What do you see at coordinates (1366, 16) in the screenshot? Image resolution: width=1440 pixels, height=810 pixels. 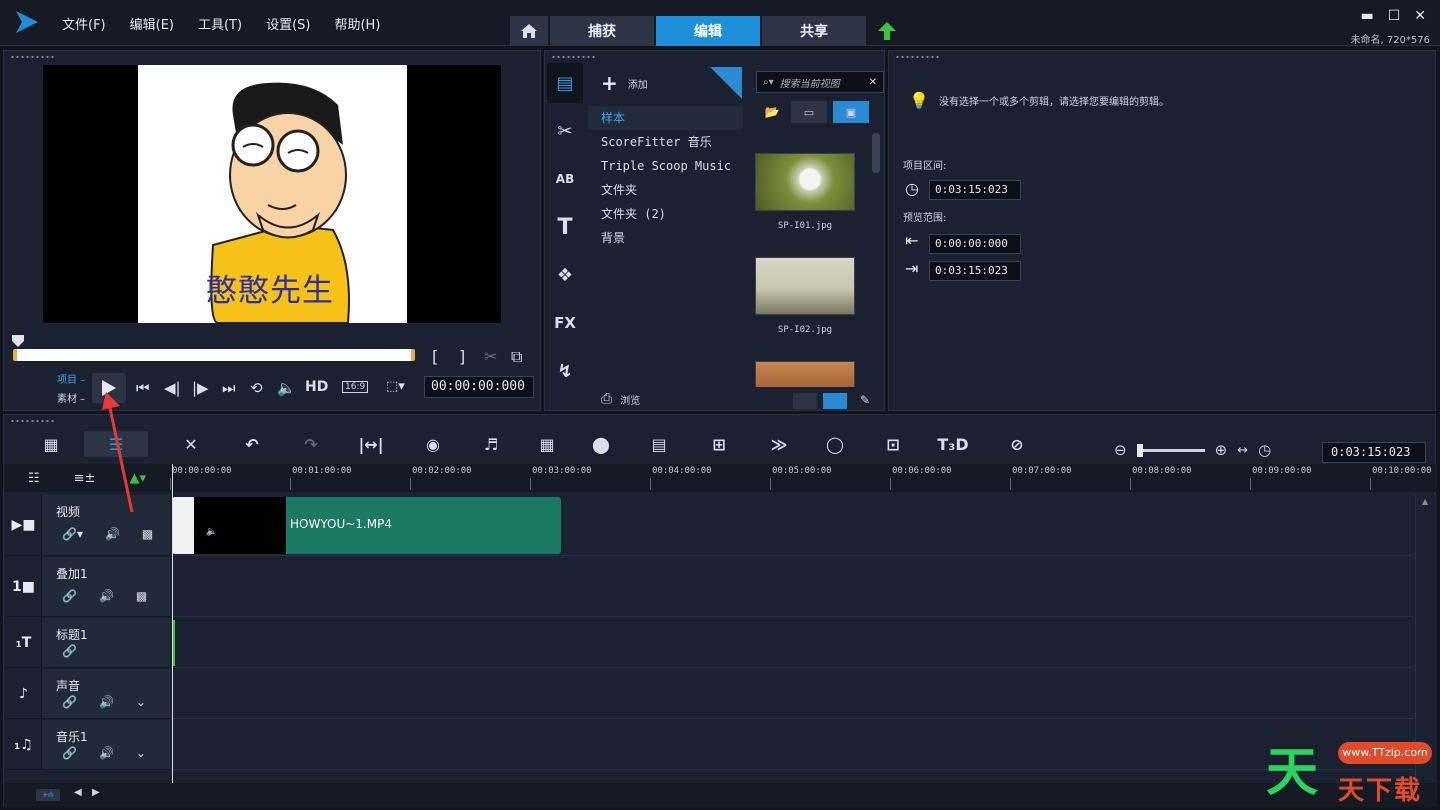 I see `minimize-button: ▬` at bounding box center [1366, 16].